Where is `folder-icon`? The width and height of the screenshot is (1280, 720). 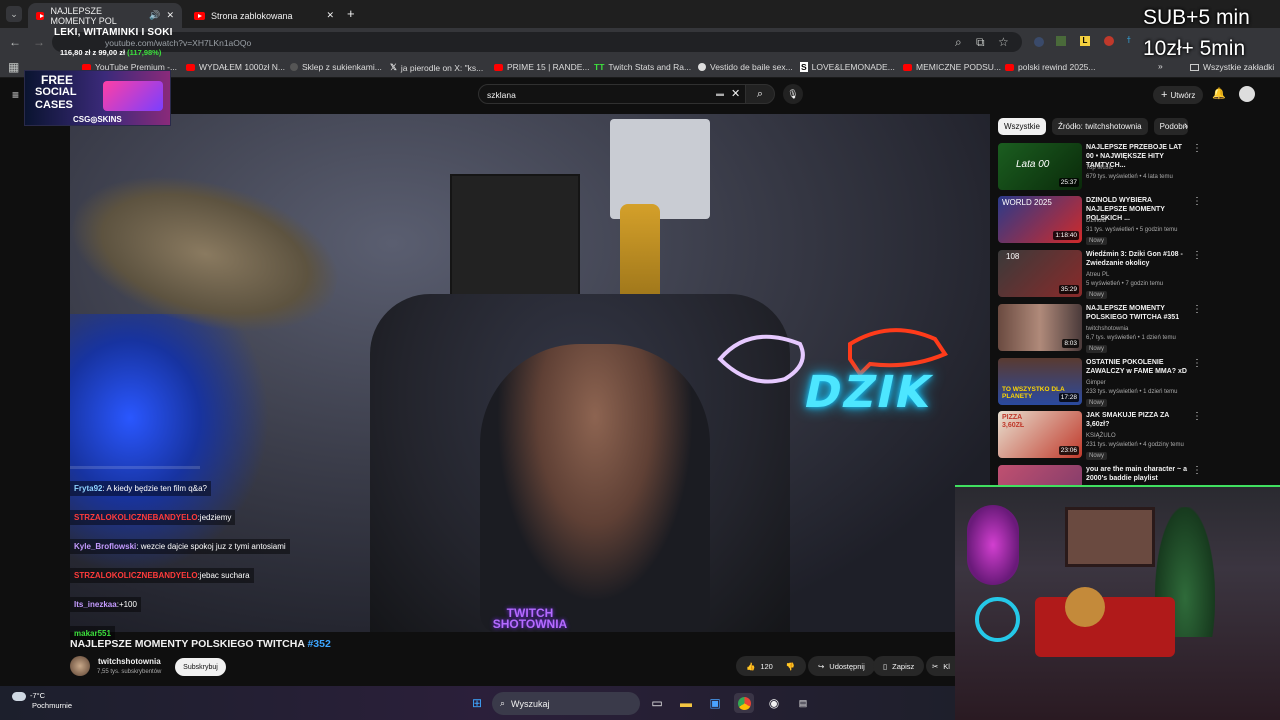
folder-icon is located at coordinates (1194, 67).